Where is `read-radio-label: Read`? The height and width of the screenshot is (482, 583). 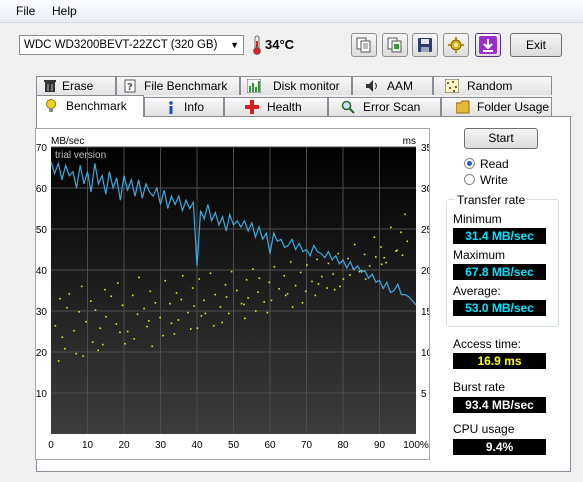 read-radio-label: Read is located at coordinates (494, 164).